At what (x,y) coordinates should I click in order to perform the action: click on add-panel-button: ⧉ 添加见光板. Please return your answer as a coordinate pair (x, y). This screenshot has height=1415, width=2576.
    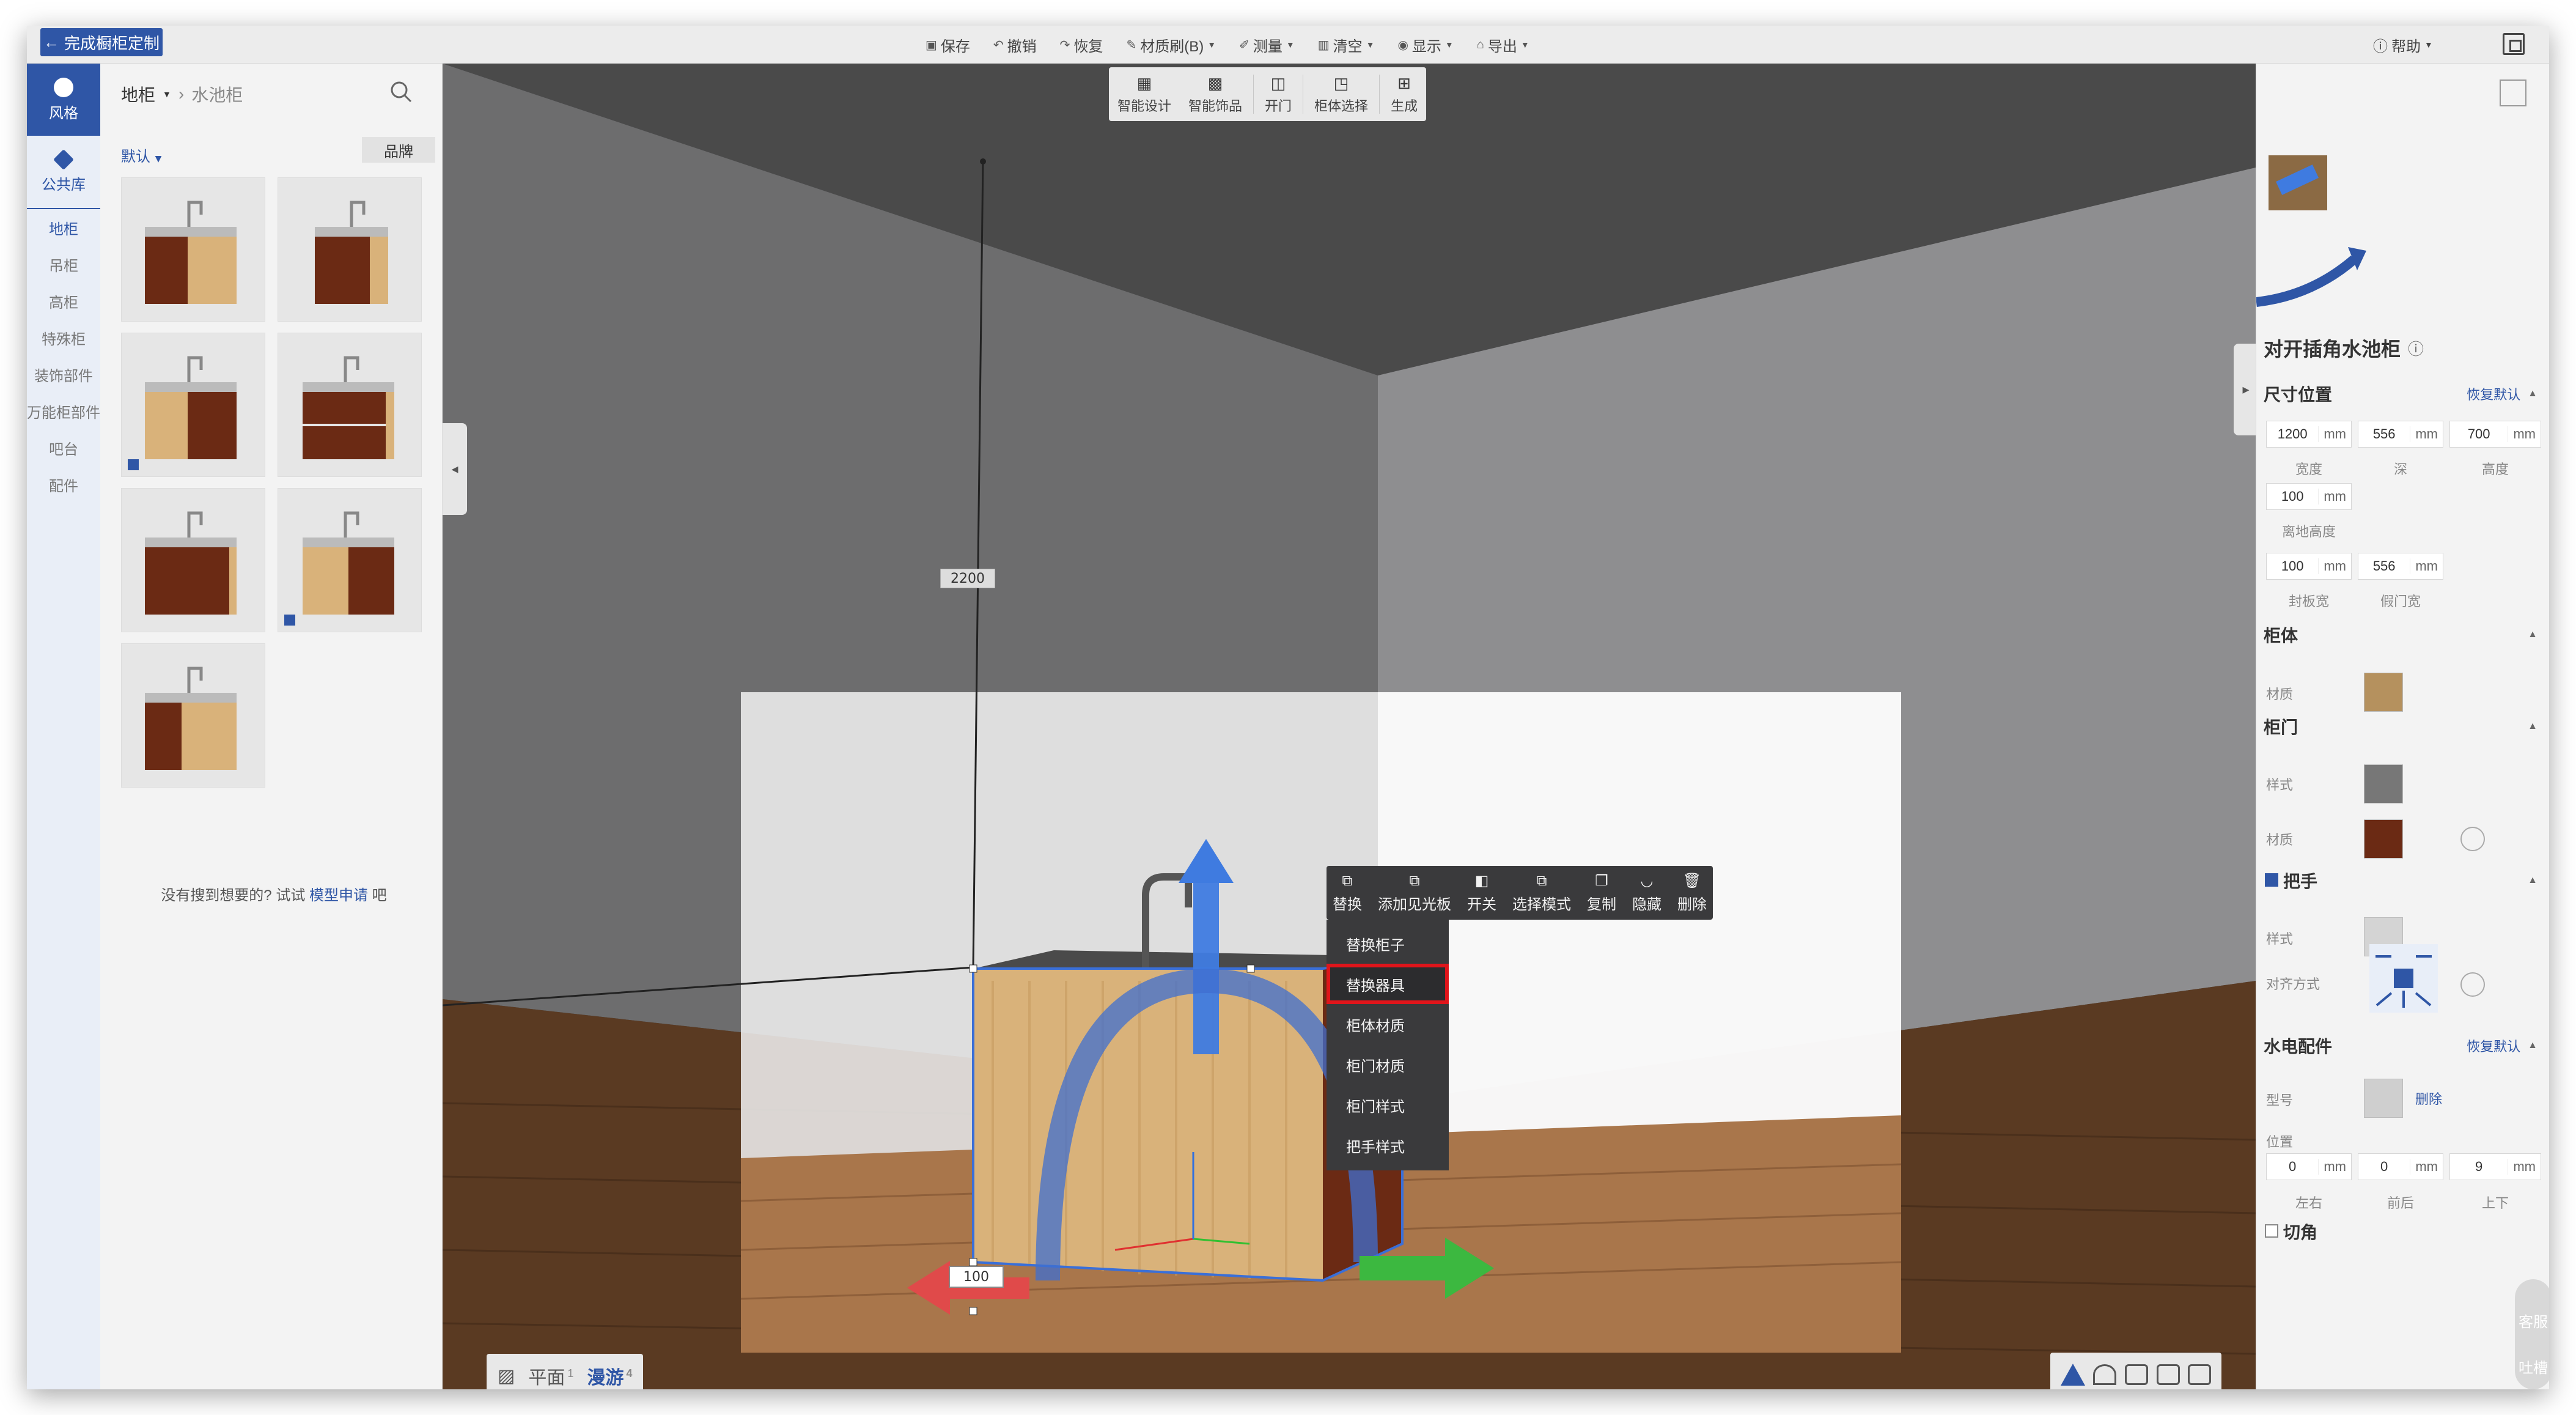
    Looking at the image, I should click on (1414, 893).